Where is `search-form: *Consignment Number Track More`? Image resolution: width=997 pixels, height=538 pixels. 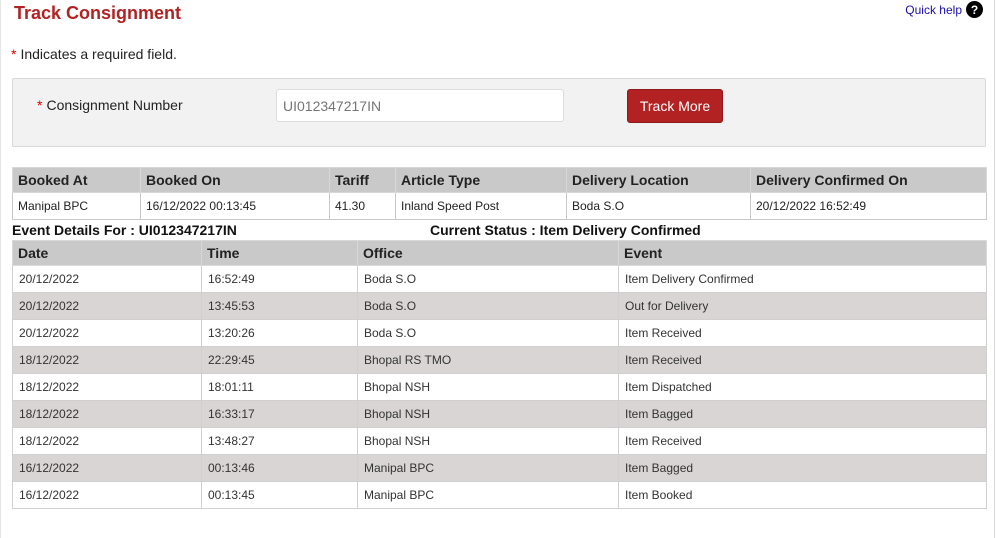
search-form: *Consignment Number Track More is located at coordinates (499, 112).